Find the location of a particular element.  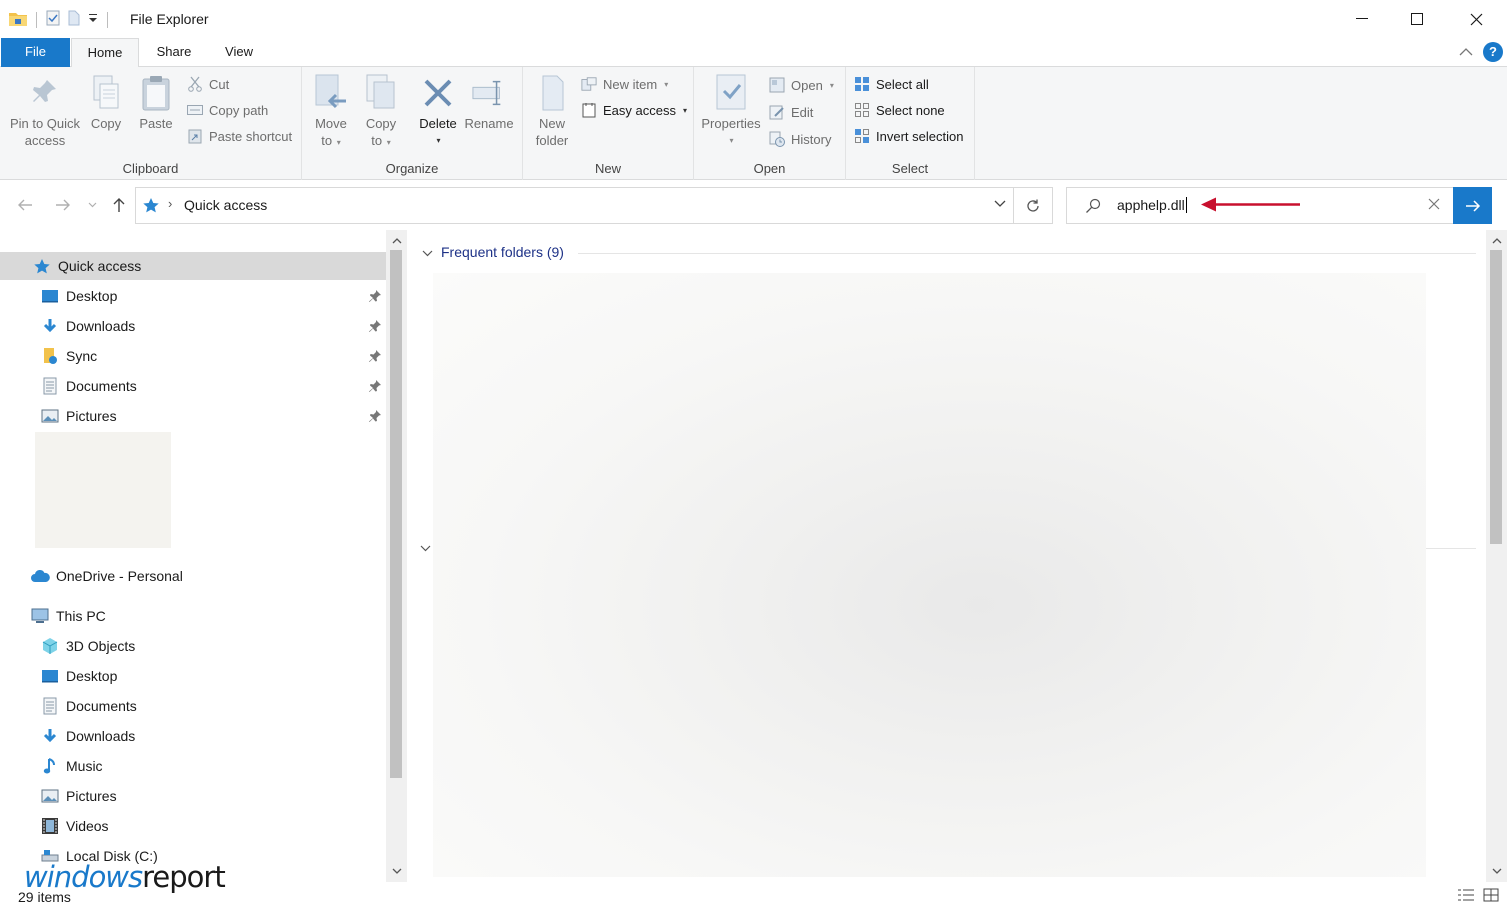

forward-button is located at coordinates (63, 205).